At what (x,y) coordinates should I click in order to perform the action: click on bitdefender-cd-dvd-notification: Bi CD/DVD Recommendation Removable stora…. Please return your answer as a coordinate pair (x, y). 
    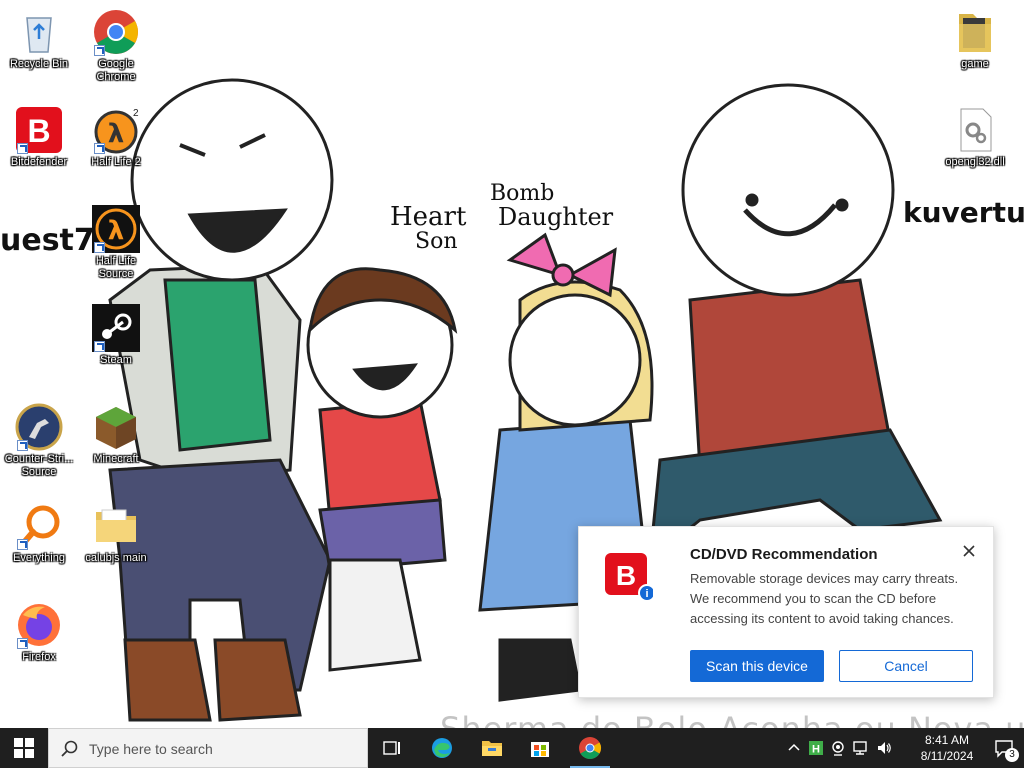
    Looking at the image, I should click on (786, 612).